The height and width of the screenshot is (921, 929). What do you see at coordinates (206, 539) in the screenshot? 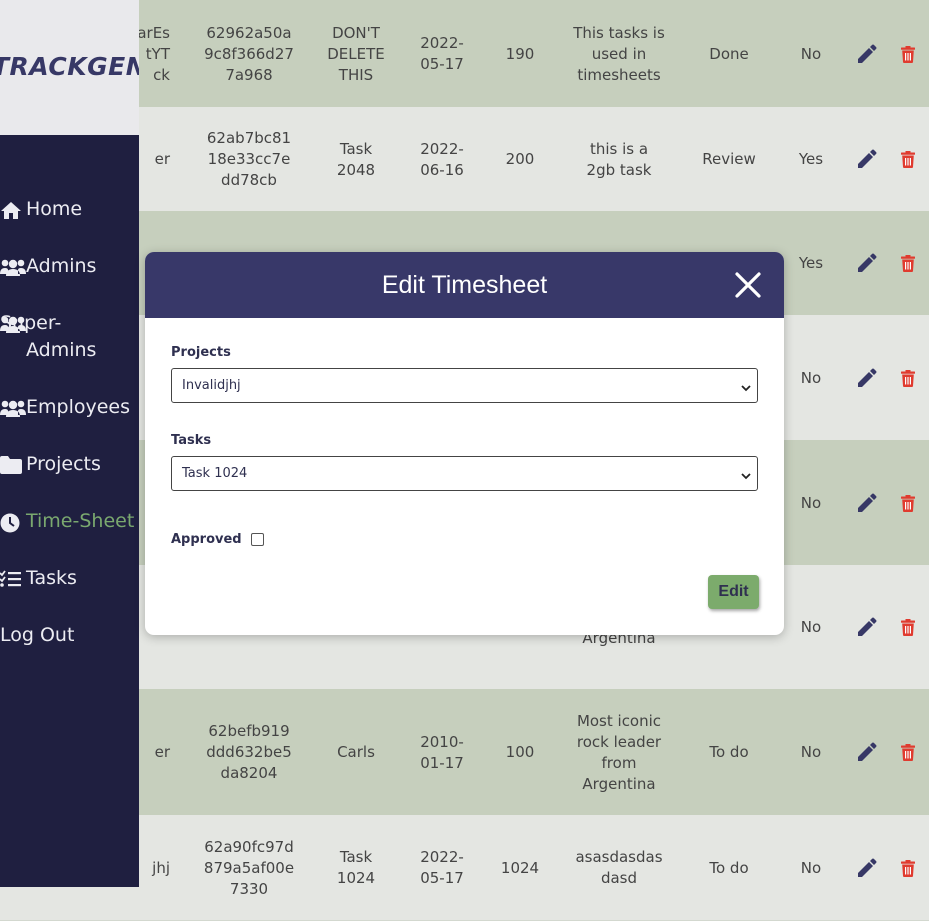
I see `approved-label: Approved` at bounding box center [206, 539].